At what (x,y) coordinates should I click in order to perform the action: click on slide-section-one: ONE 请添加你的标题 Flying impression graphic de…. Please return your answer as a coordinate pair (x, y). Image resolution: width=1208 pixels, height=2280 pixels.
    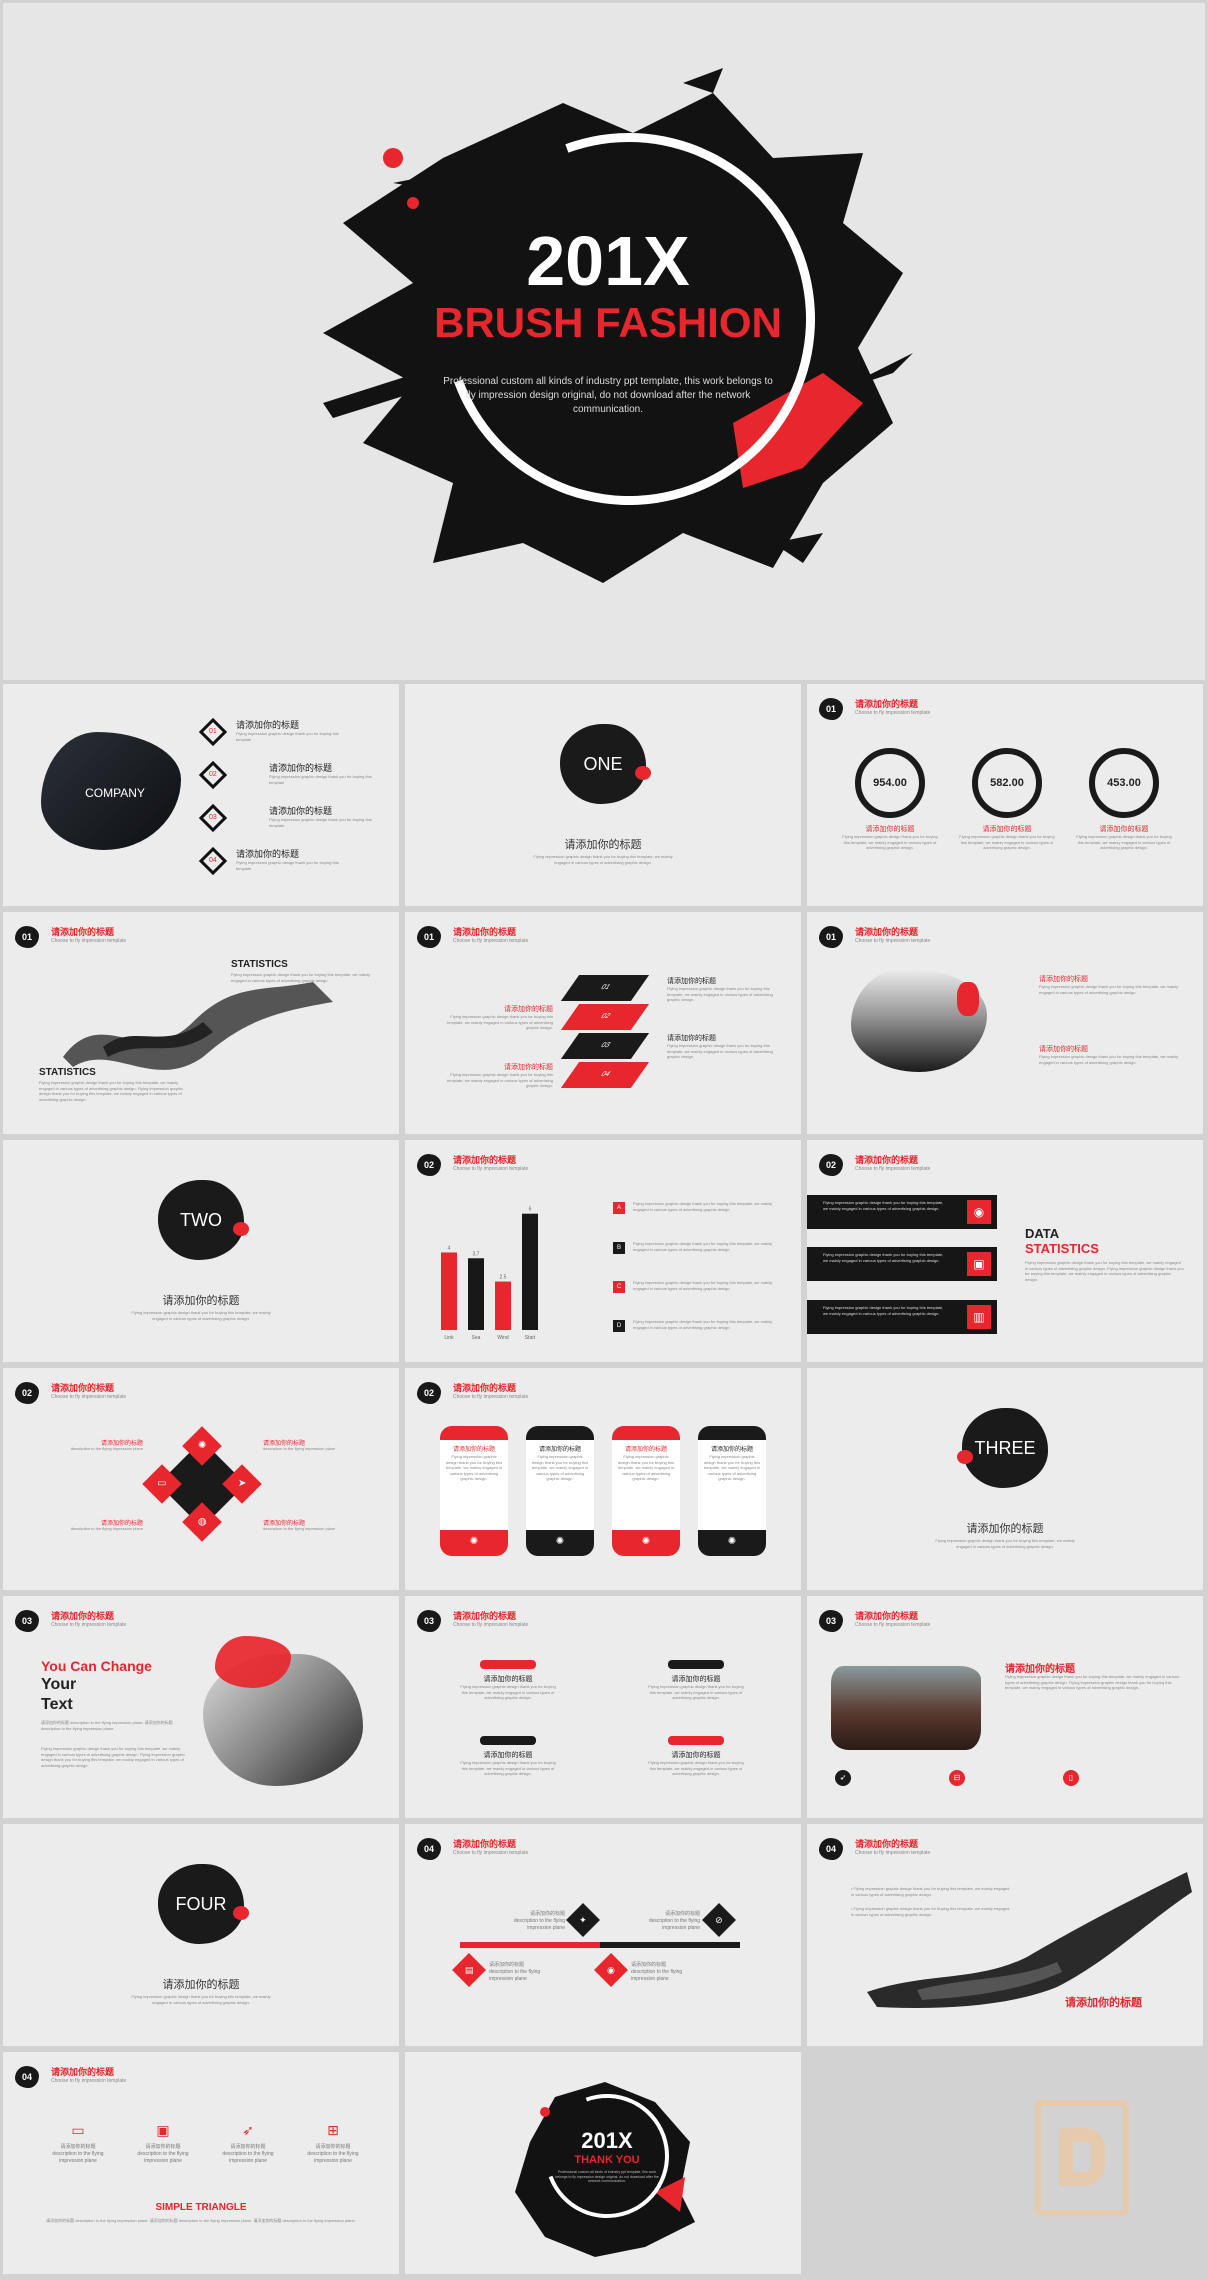
    Looking at the image, I should click on (603, 795).